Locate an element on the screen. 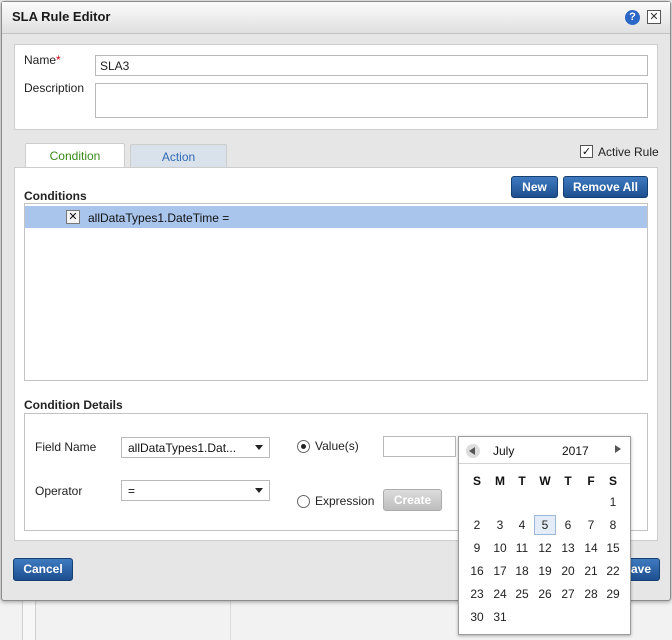 This screenshot has width=672, height=640. calendar-year: 2017 is located at coordinates (575, 451).